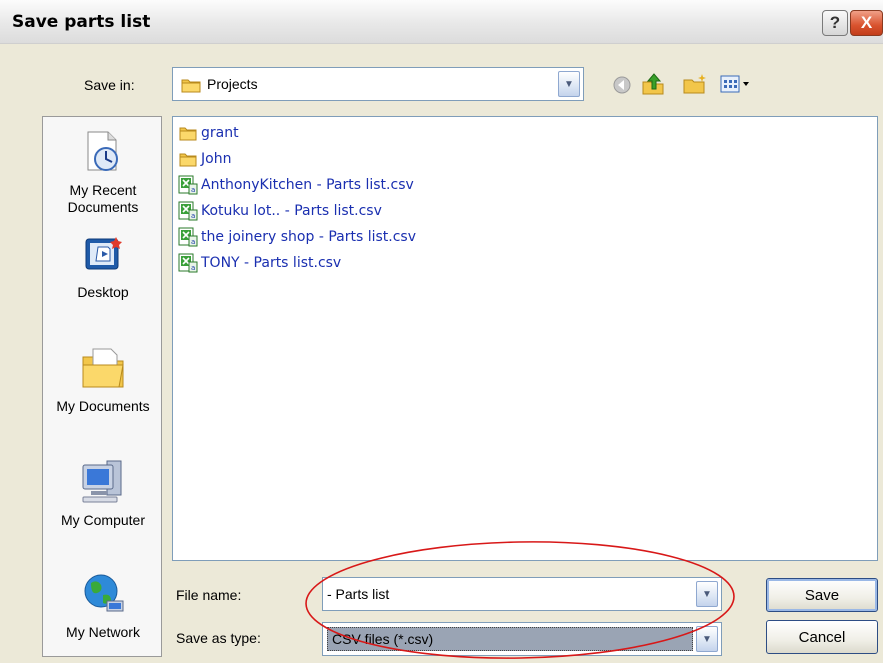 The image size is (883, 663). I want to click on file-name: grant, so click(220, 133).